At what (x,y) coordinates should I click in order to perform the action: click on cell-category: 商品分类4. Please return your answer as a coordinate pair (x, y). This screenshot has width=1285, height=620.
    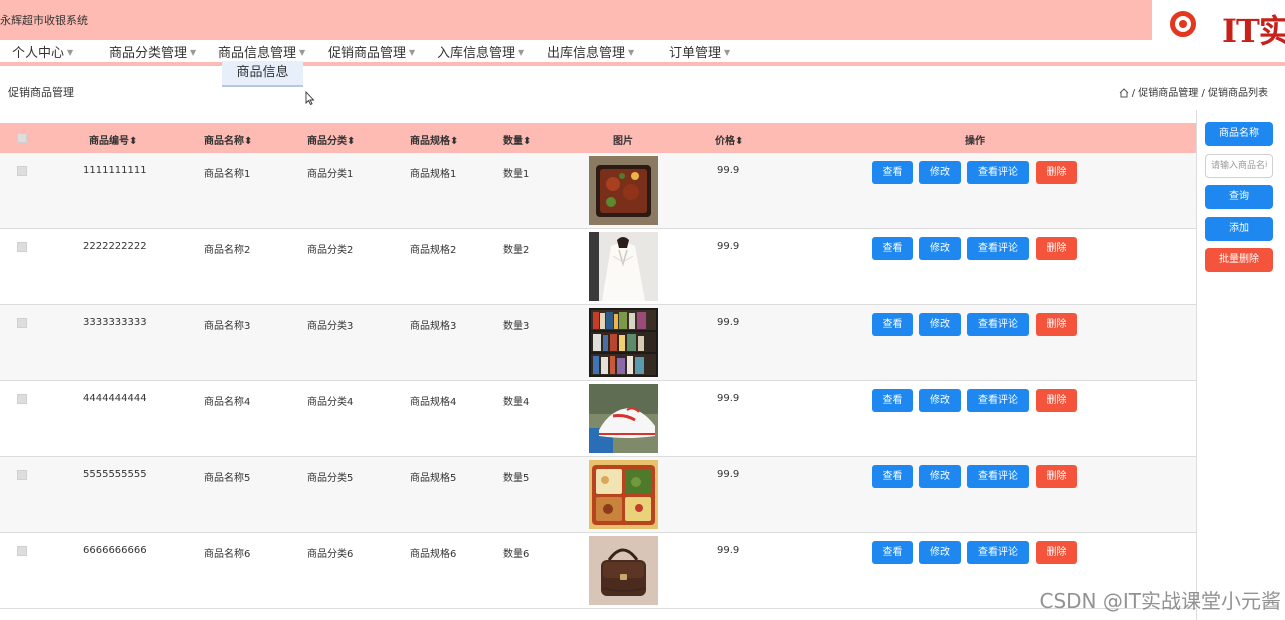
    Looking at the image, I should click on (330, 402).